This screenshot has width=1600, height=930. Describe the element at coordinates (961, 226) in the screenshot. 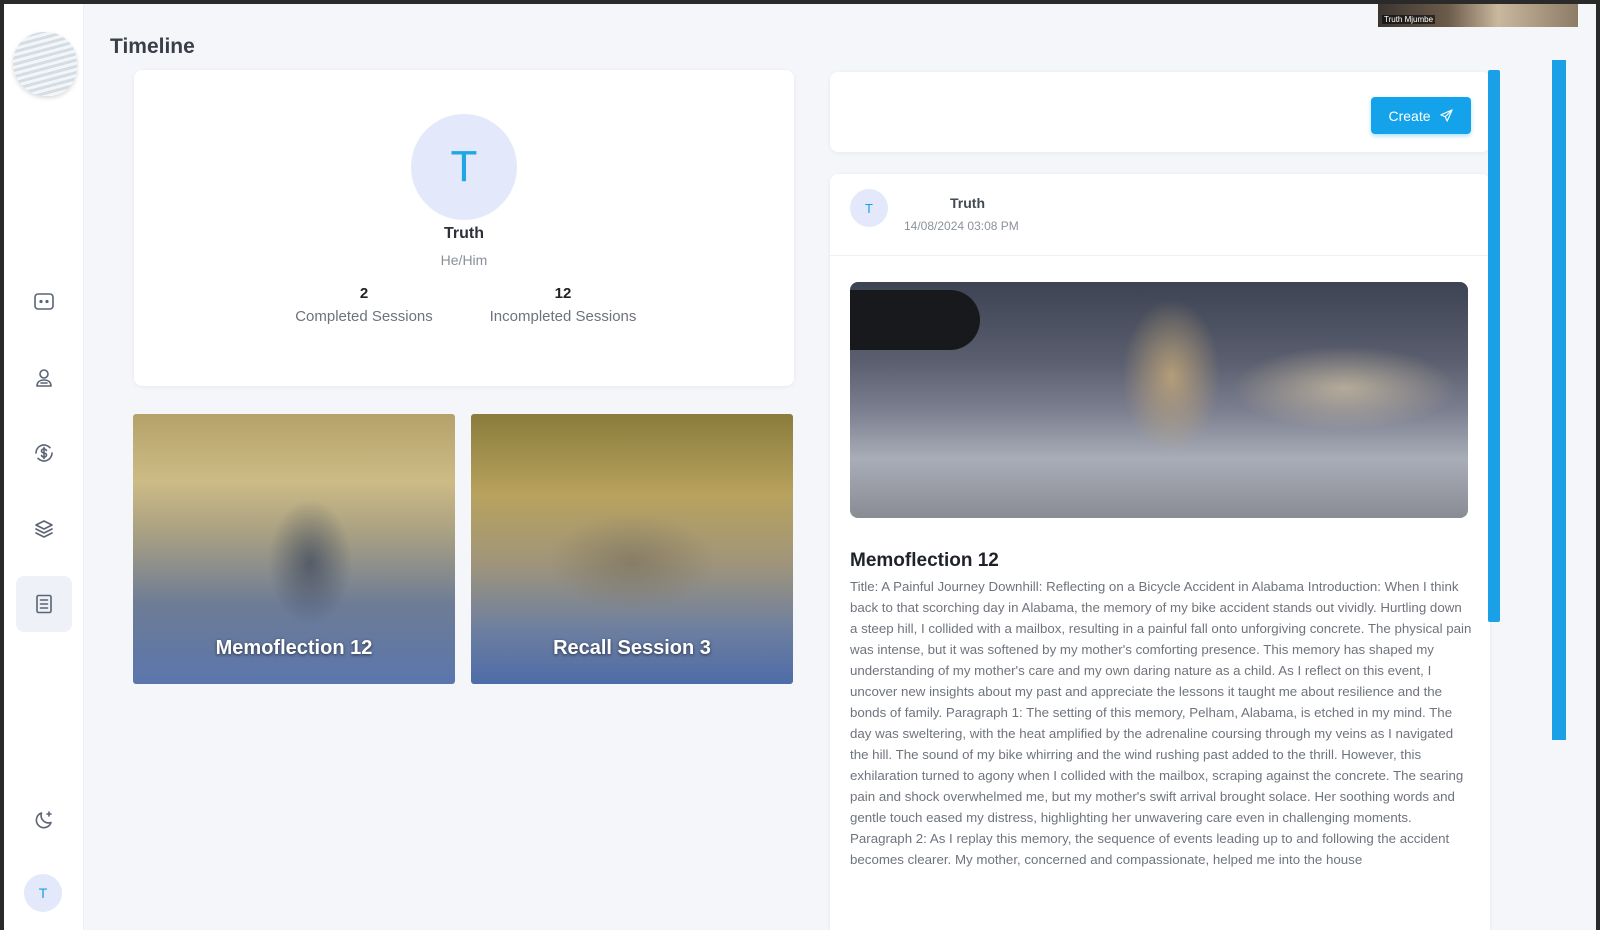

I see `post-date: 14/08/2024 03:08 PM` at that location.